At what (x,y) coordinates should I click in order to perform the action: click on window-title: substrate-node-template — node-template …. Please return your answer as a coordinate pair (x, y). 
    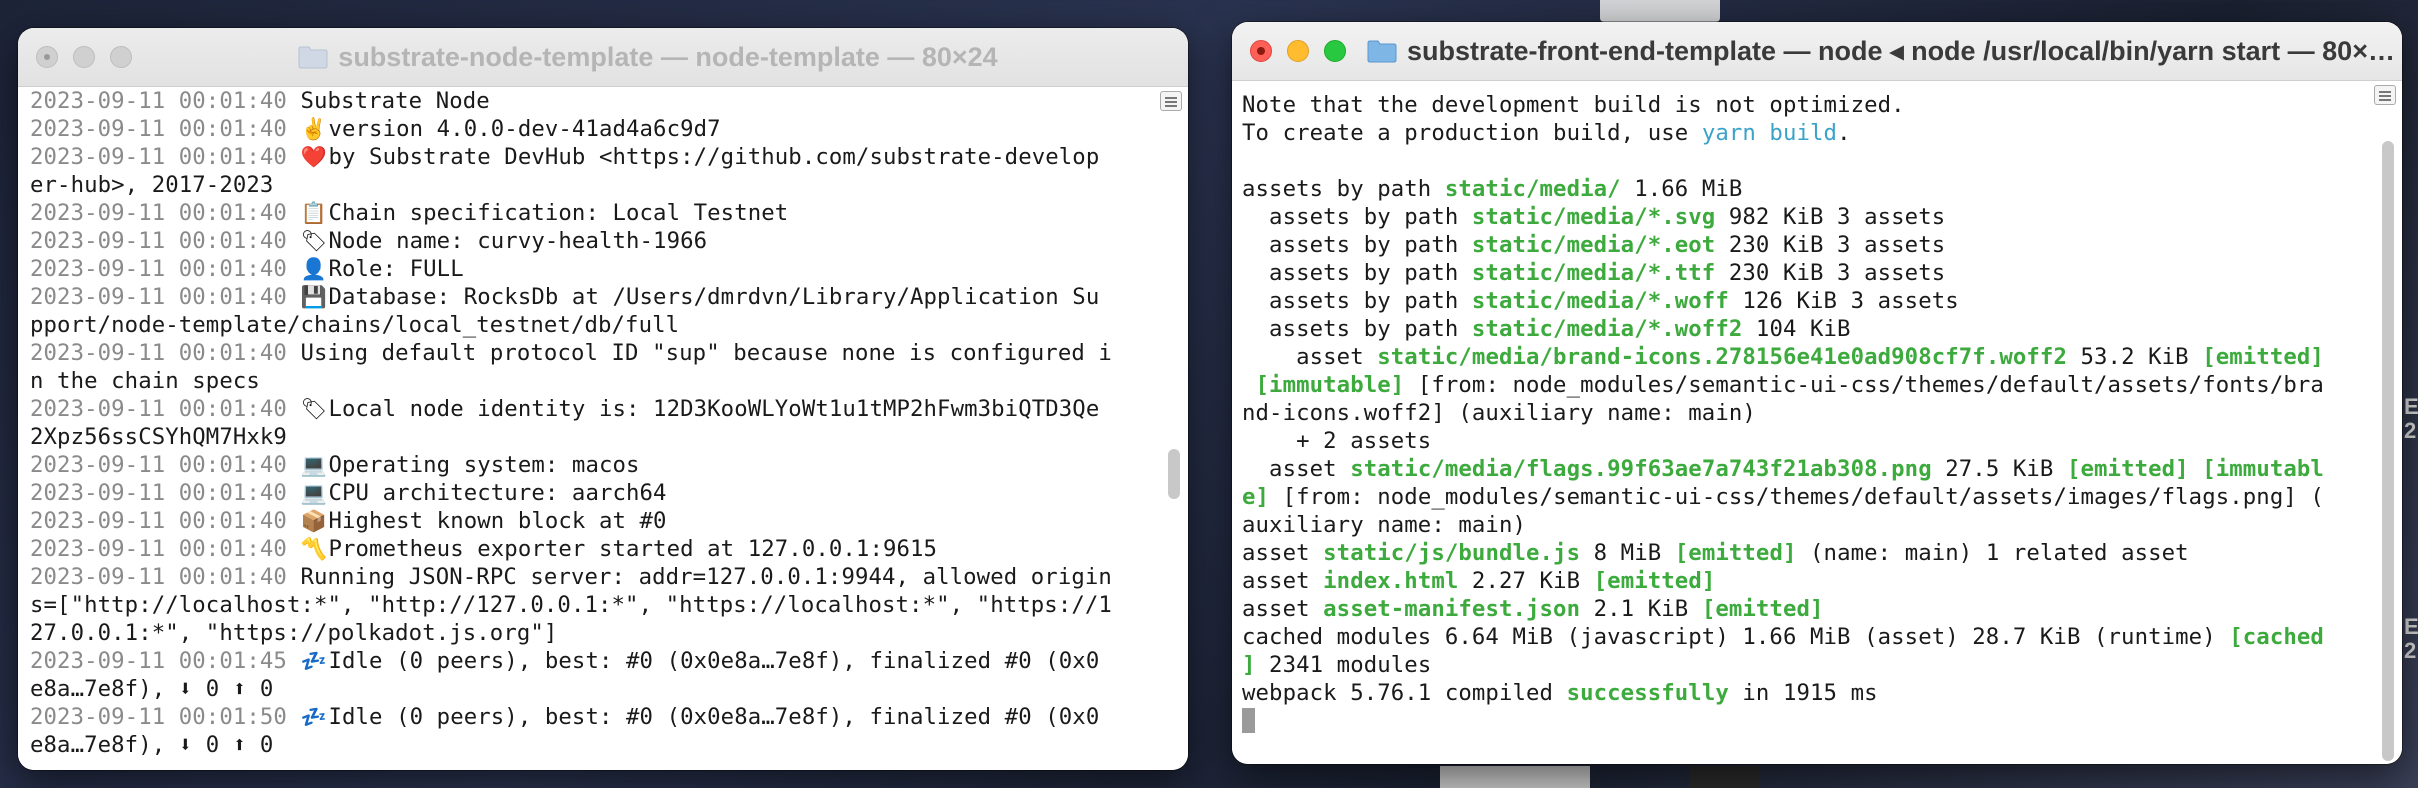
    Looking at the image, I should click on (603, 57).